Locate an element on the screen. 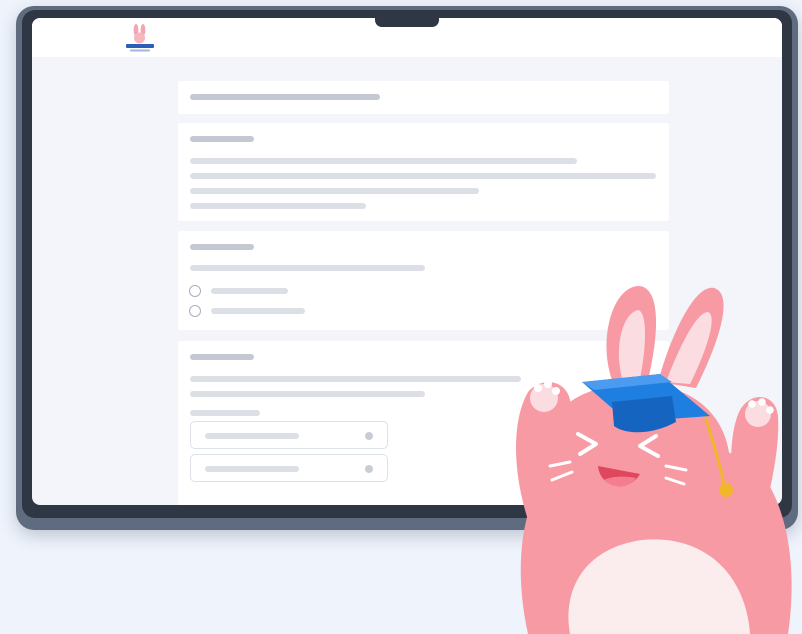 Image resolution: width=802 pixels, height=634 pixels. field-label-placeholder is located at coordinates (225, 413).